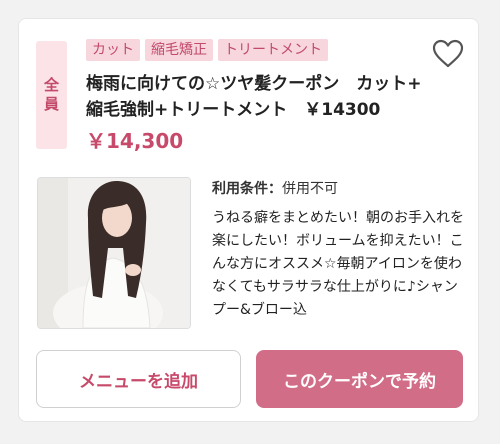 This screenshot has width=500, height=444. What do you see at coordinates (310, 189) in the screenshot?
I see `terms-value: 併用不可` at bounding box center [310, 189].